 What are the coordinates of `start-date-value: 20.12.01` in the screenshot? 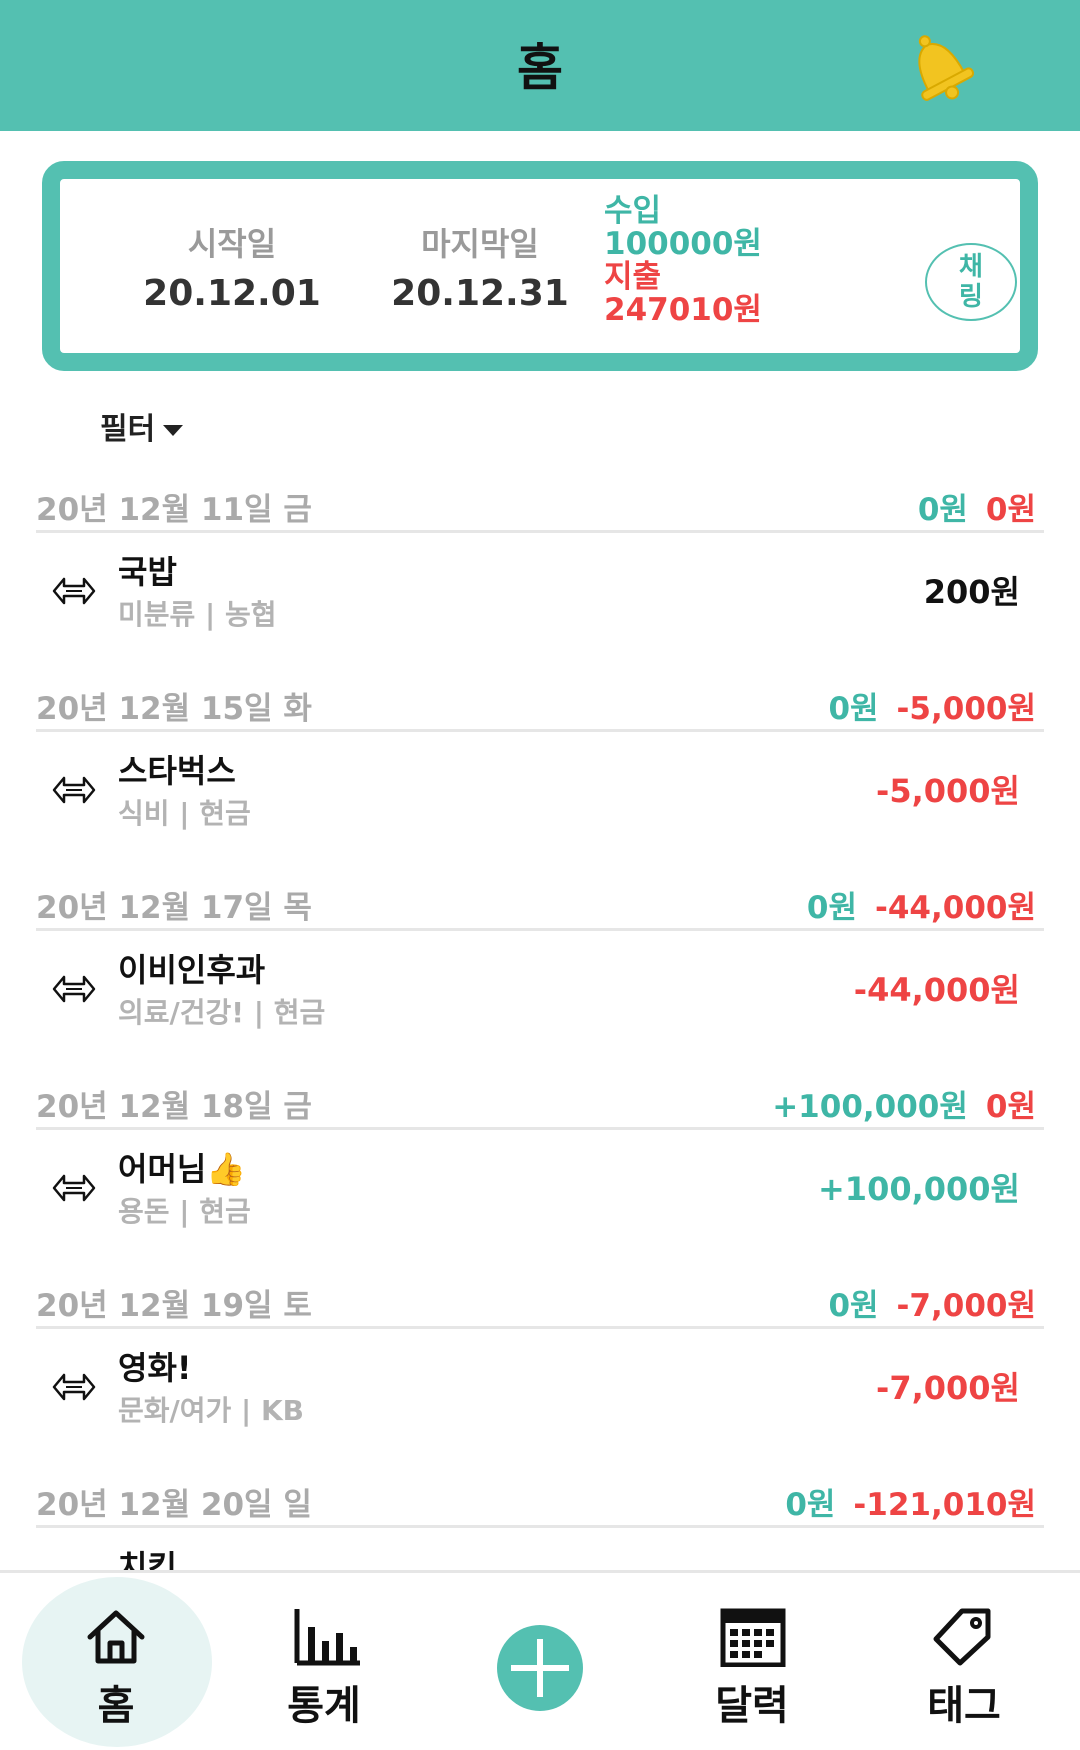 It's located at (232, 293).